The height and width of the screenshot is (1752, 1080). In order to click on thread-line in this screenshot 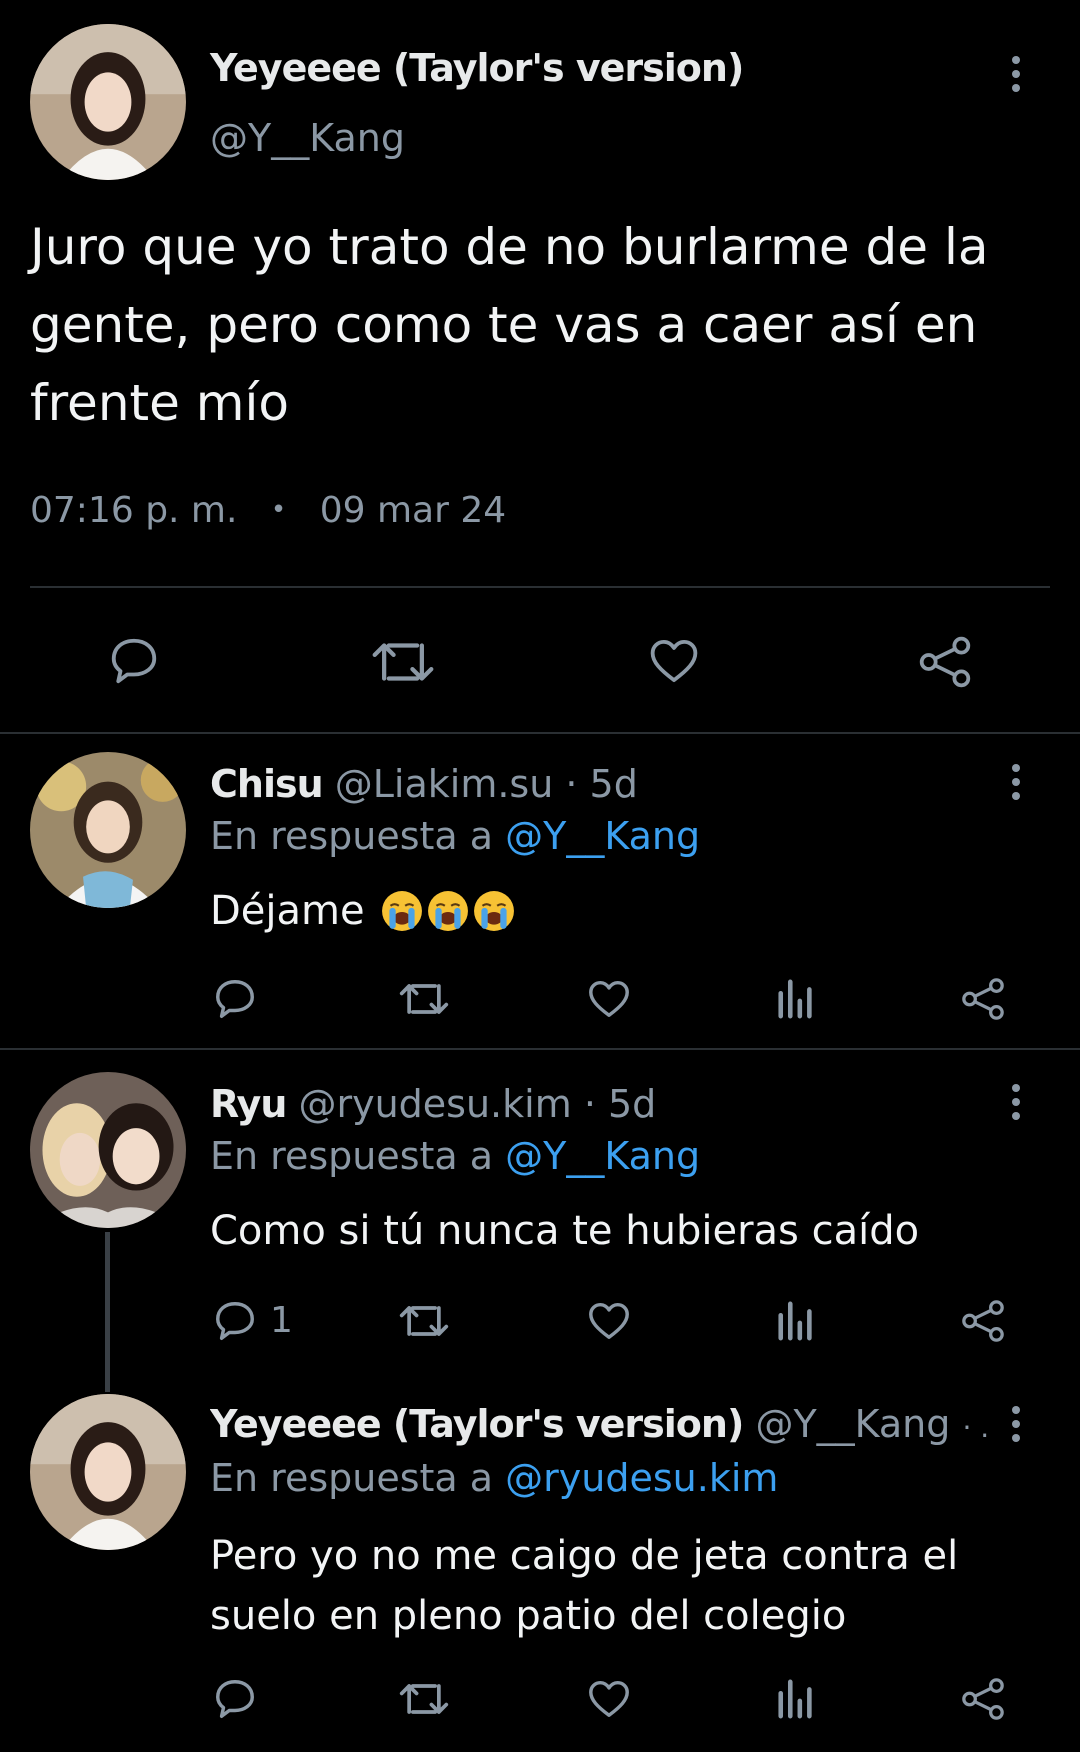, I will do `click(107, 1312)`.